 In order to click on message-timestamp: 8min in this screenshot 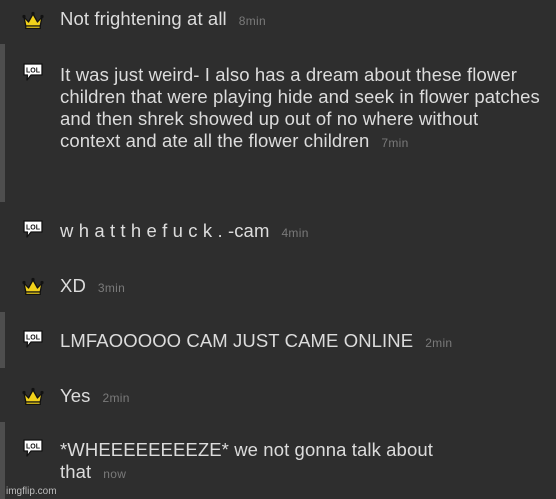, I will do `click(252, 21)`.